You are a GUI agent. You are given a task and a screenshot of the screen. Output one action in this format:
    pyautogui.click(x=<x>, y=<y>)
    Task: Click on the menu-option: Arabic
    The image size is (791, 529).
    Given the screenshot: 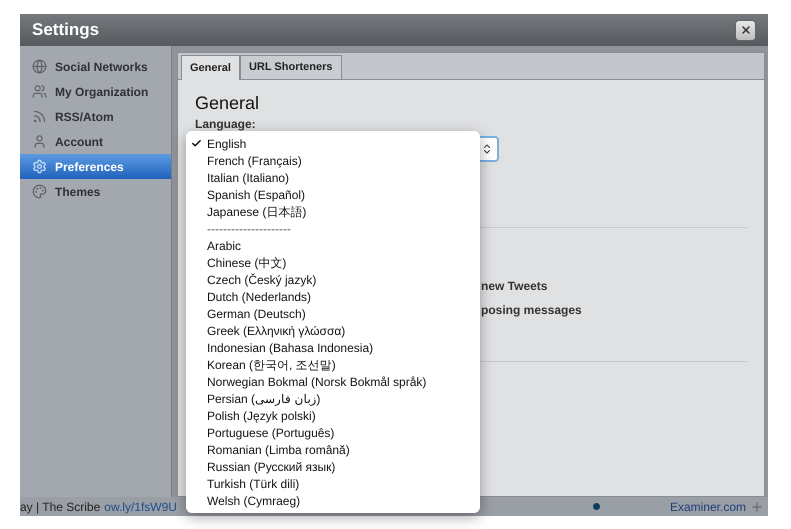 What is the action you would take?
    pyautogui.click(x=333, y=245)
    